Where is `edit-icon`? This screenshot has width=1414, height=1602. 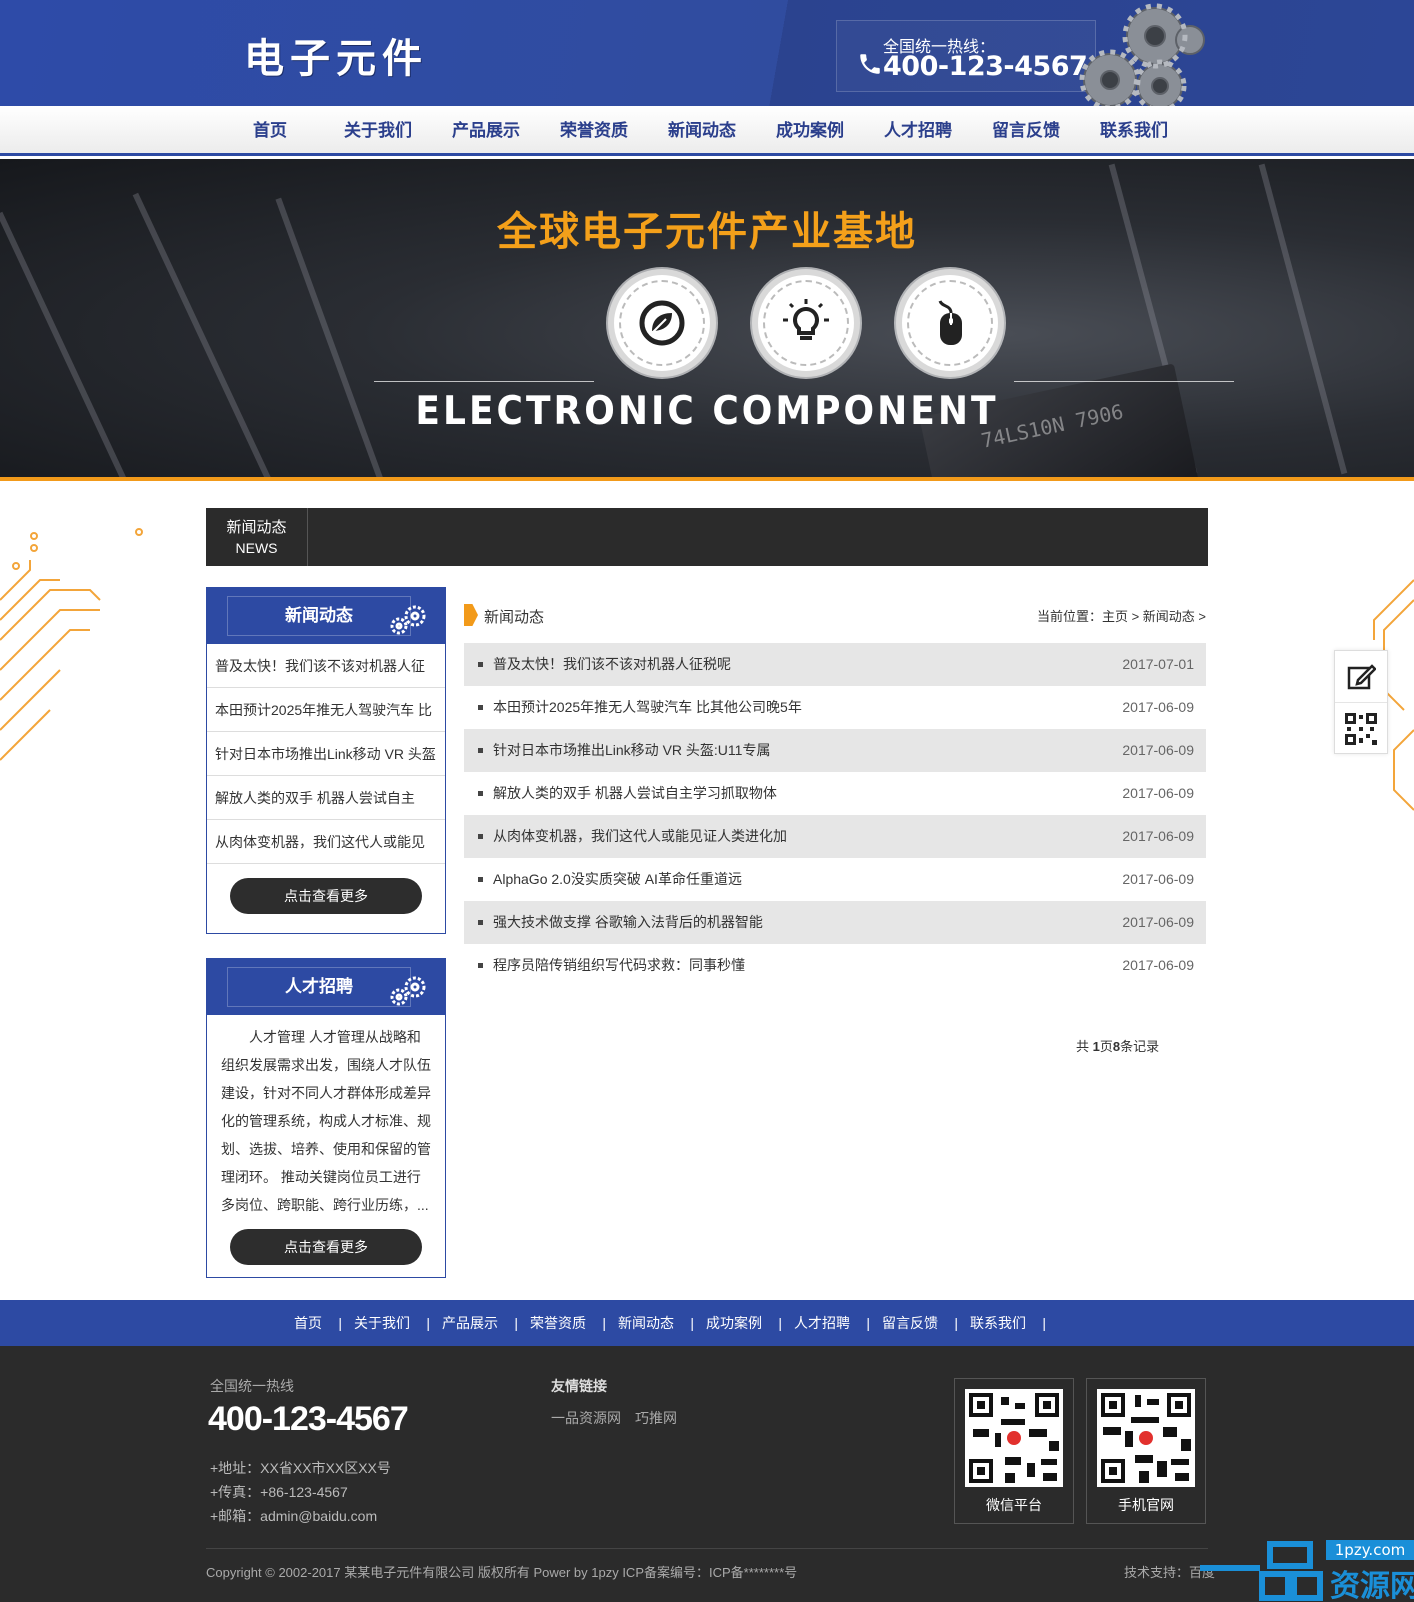
edit-icon is located at coordinates (1361, 676).